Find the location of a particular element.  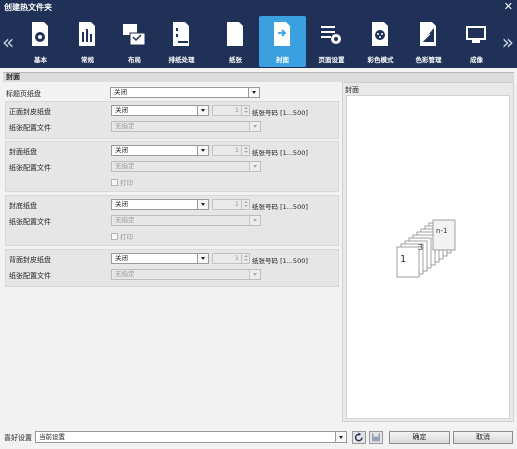

tab-label: 封面 is located at coordinates (282, 60).